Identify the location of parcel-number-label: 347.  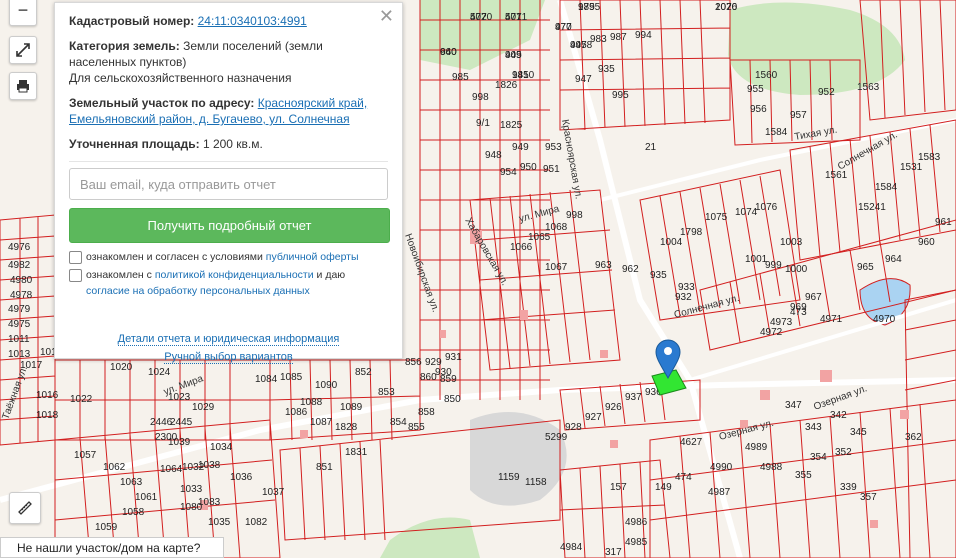
(793, 405).